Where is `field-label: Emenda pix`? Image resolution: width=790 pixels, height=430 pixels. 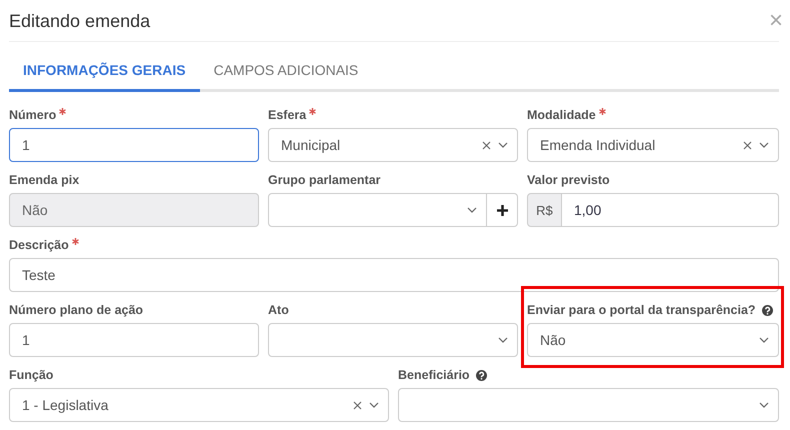
field-label: Emenda pix is located at coordinates (44, 180).